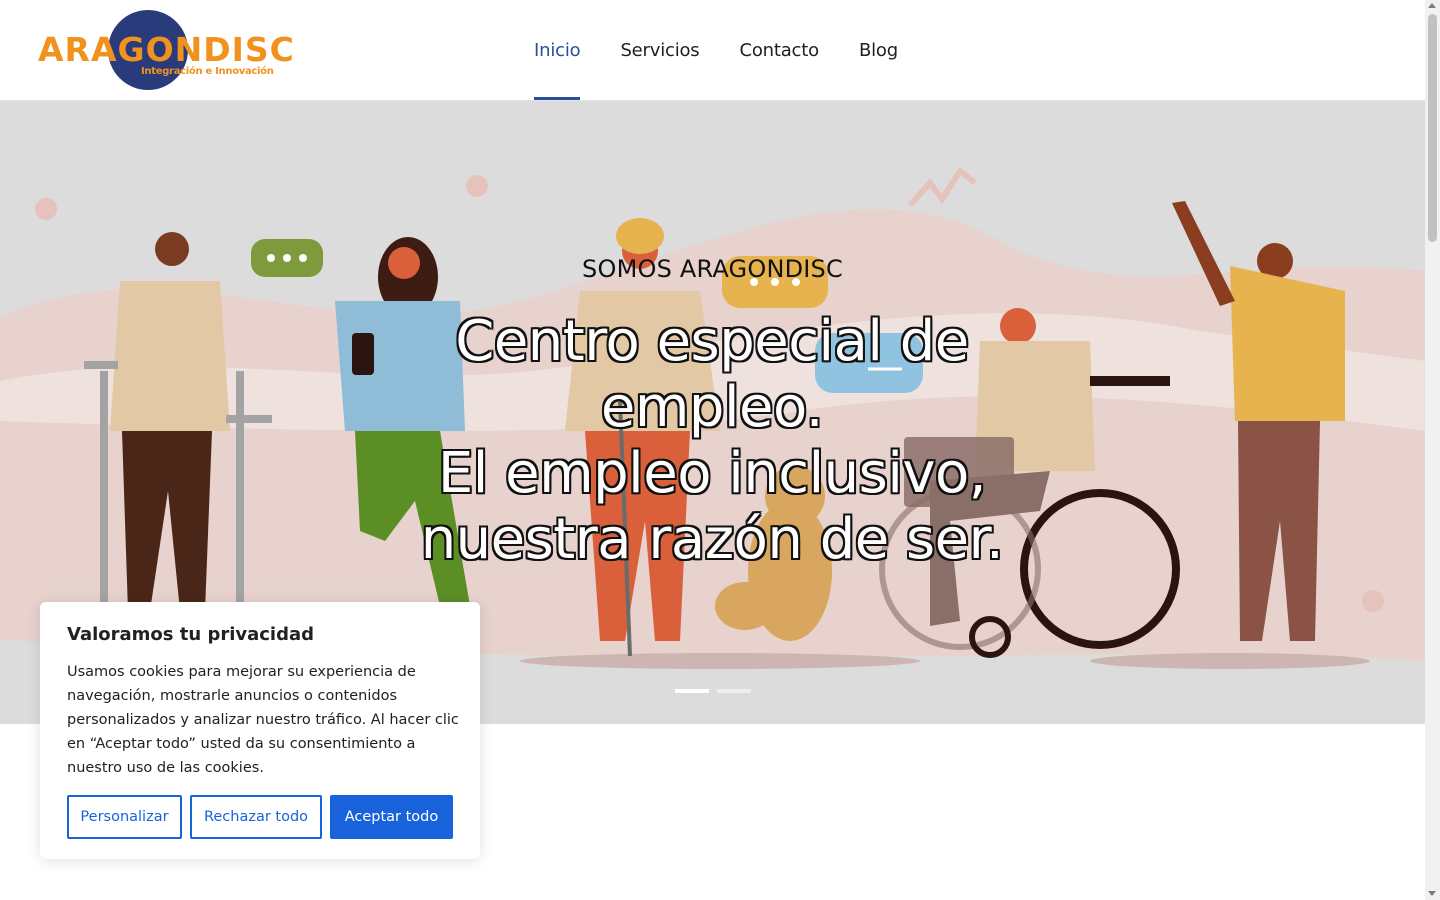 This screenshot has height=900, width=1440. What do you see at coordinates (712, 269) in the screenshot?
I see `hero-kicker: SOMOS ARAGONDISC` at bounding box center [712, 269].